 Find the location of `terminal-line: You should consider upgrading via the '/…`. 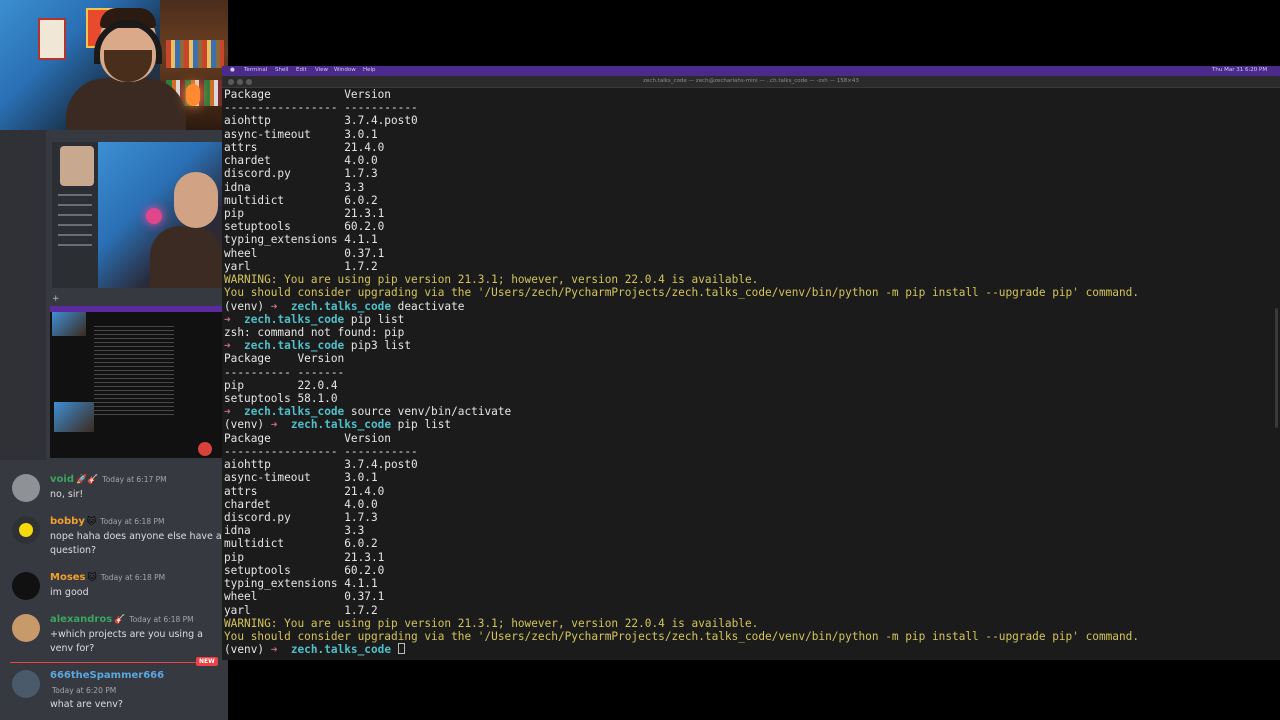

terminal-line: You should consider upgrading via the '/… is located at coordinates (681, 636).